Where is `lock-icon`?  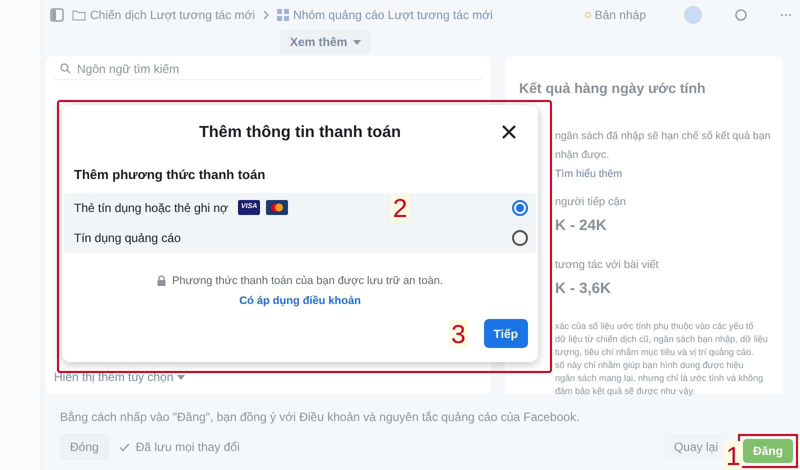 lock-icon is located at coordinates (161, 280).